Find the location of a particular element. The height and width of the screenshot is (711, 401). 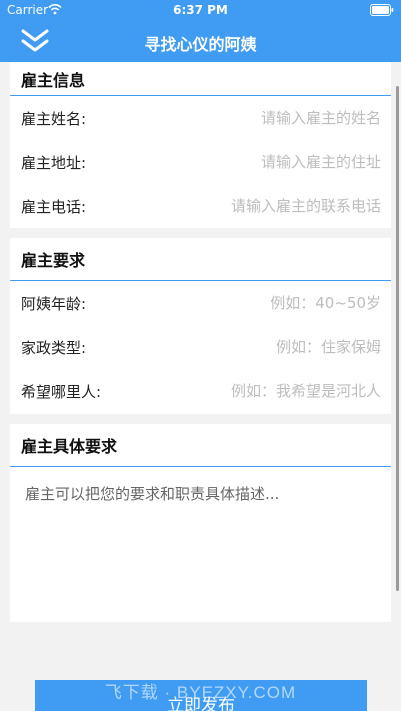

nanny-age-label: 阿姨年龄: is located at coordinates (54, 303).